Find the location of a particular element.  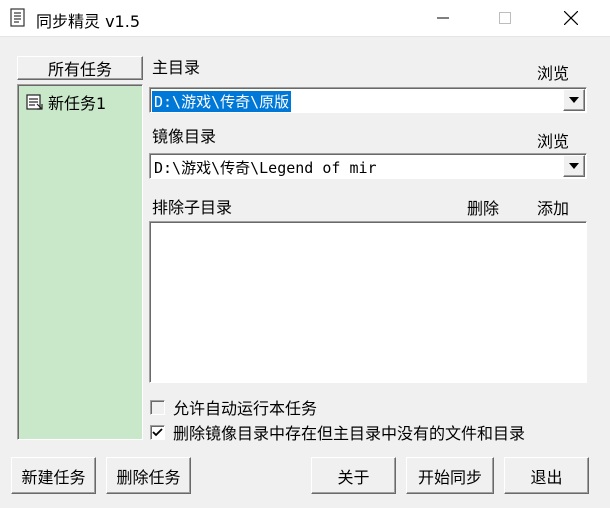

main-dir-dropdown-button is located at coordinates (574, 100).